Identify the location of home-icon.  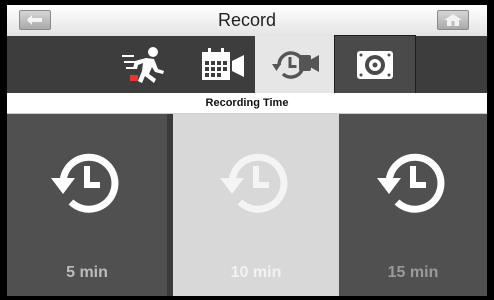
(453, 20).